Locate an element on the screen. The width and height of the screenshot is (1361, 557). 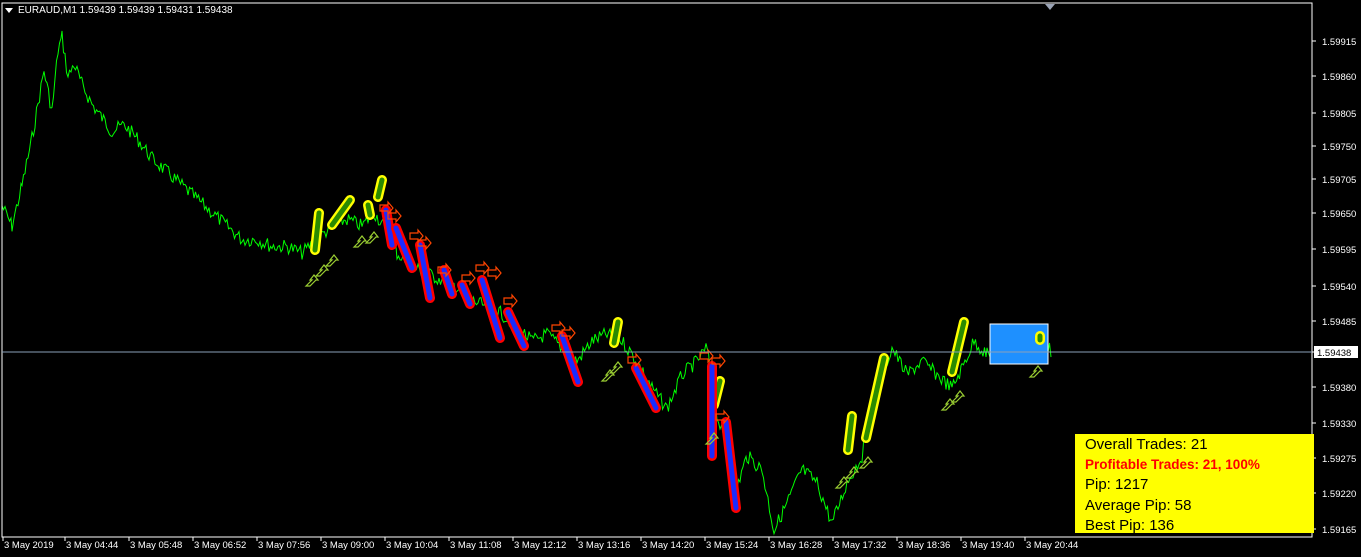
x-tick-label: 3 May 09:00 is located at coordinates (348, 545).